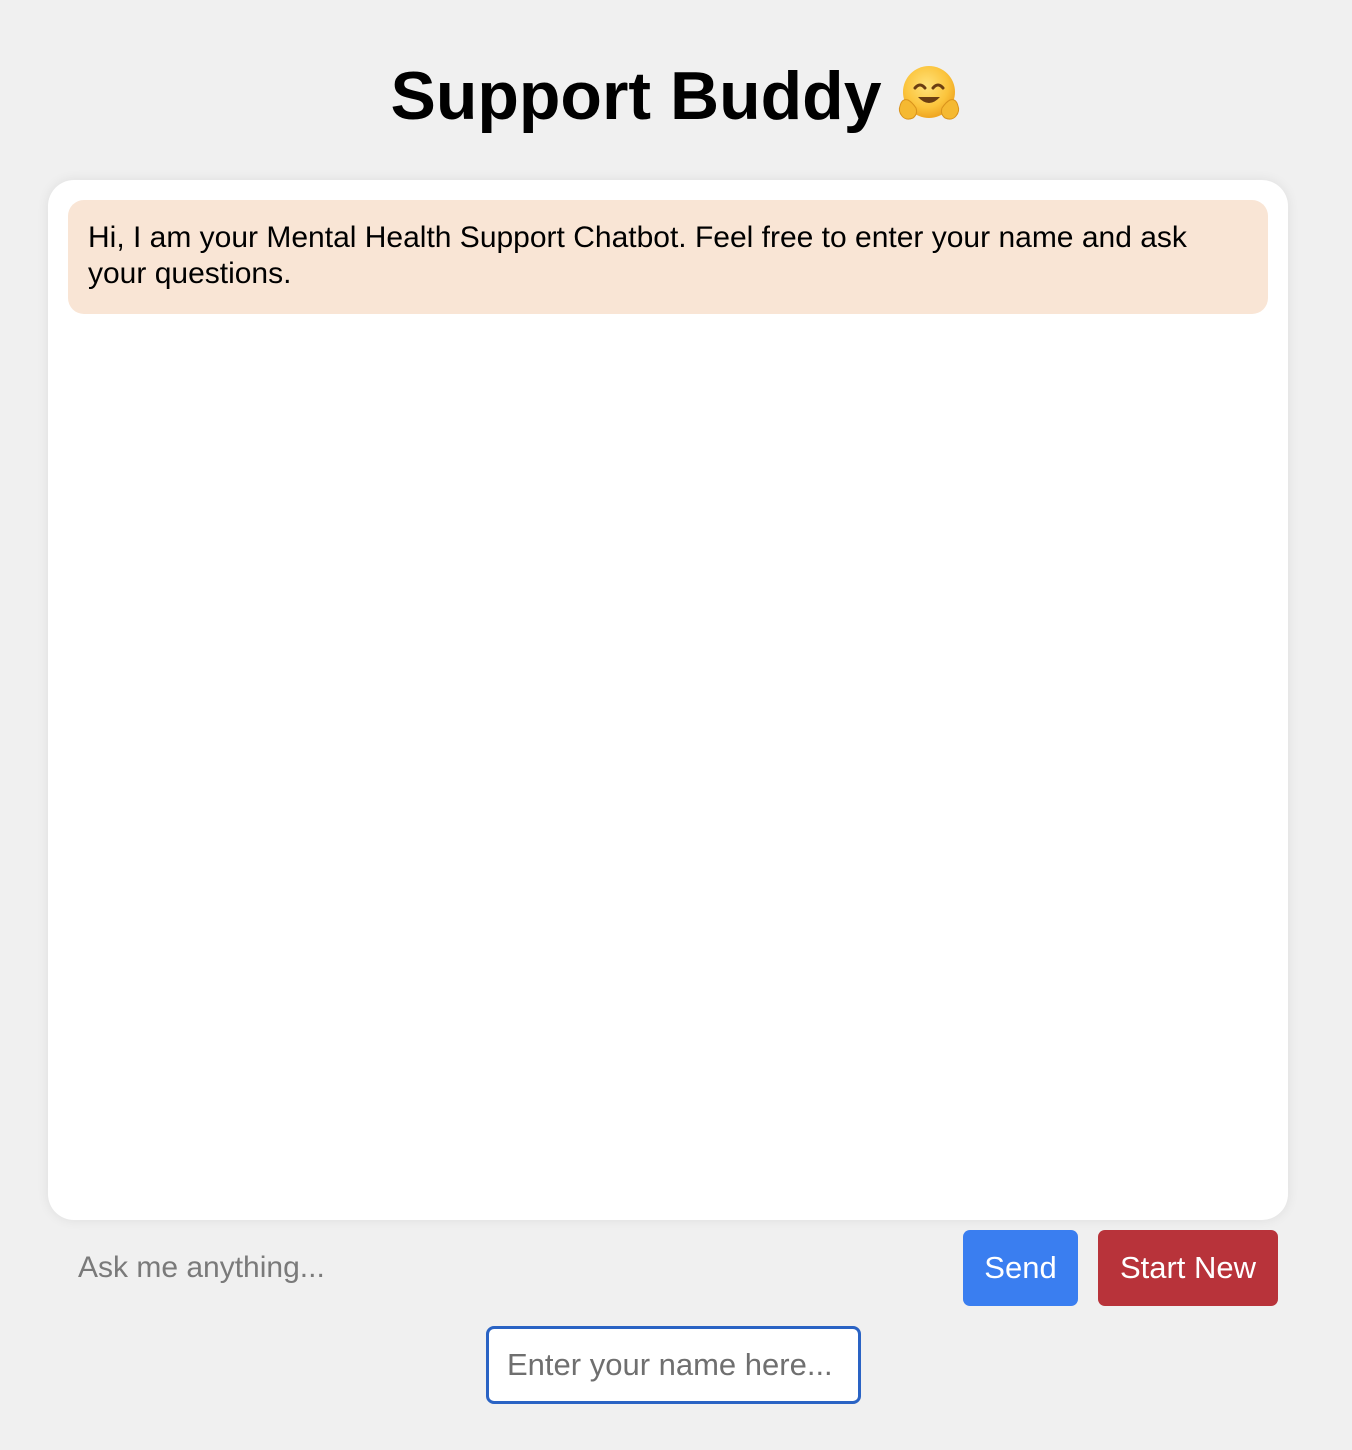 This screenshot has width=1352, height=1450. I want to click on hugging-face-icon, so click(928, 93).